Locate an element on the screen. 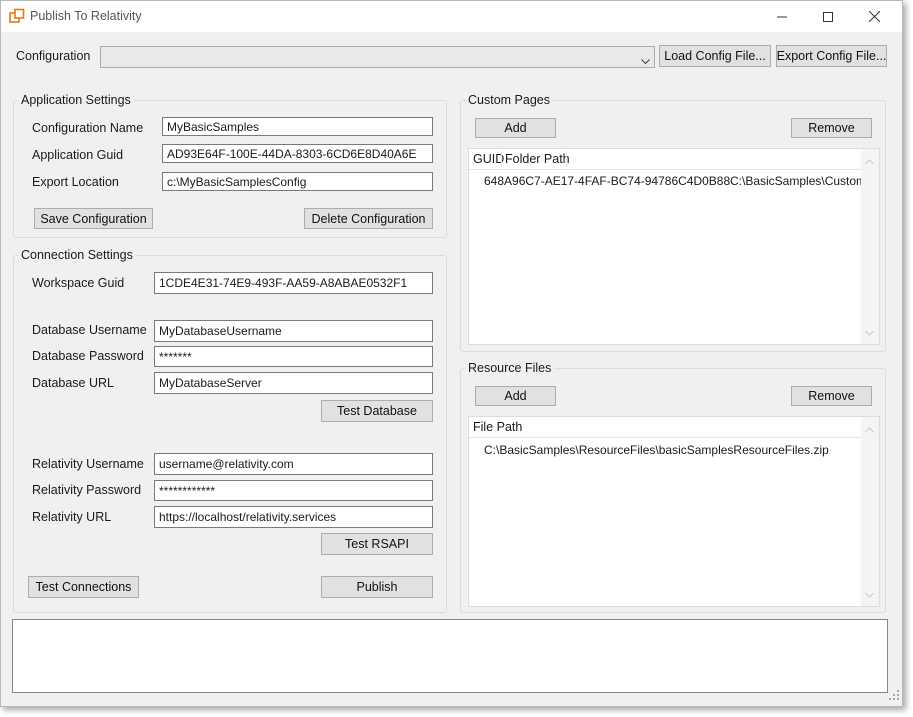 The image size is (913, 717). database-username-field: MyDatabaseUsername is located at coordinates (293, 331).